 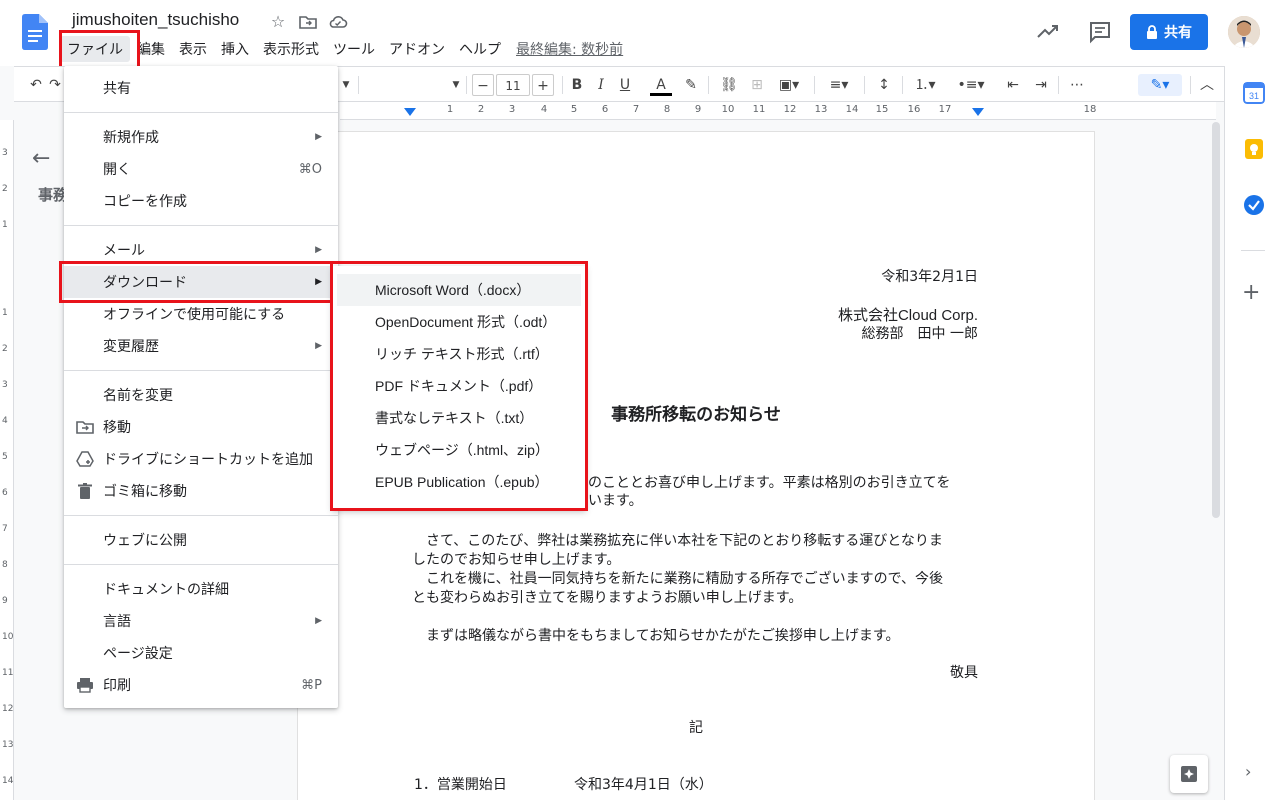 I want to click on vertical-ruler: 3 2 1 1 2 3 4 5 6 7 8 9 10 11 12 13 14, so click(x=7, y=460).